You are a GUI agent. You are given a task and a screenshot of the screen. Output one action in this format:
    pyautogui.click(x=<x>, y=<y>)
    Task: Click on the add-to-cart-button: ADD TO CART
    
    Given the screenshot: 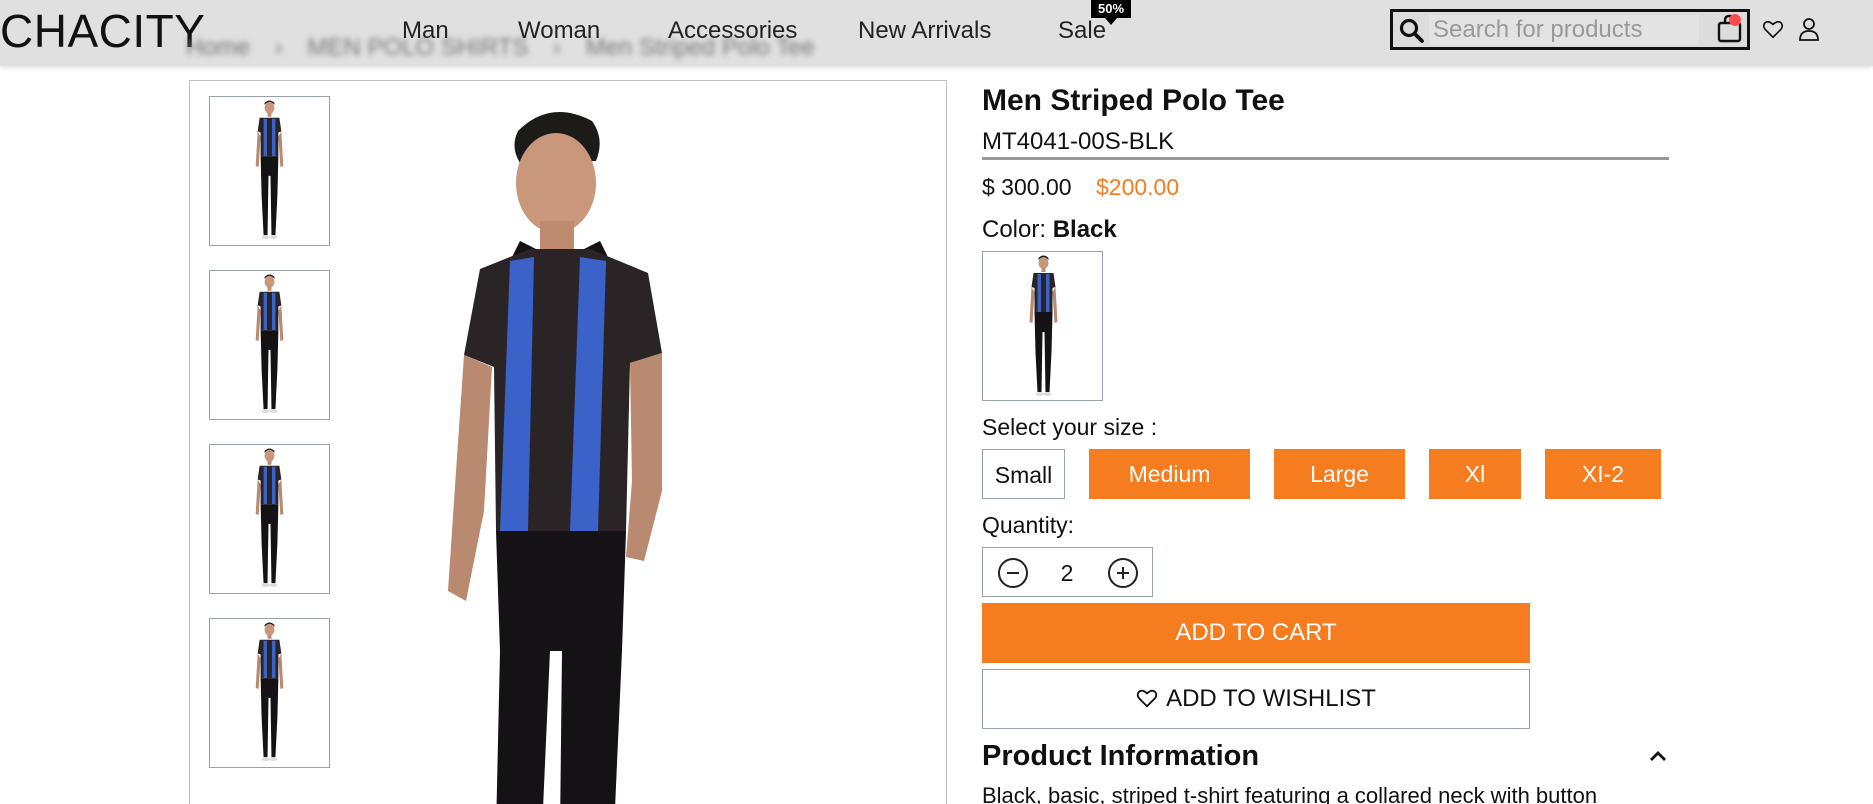 What is the action you would take?
    pyautogui.click(x=1256, y=633)
    